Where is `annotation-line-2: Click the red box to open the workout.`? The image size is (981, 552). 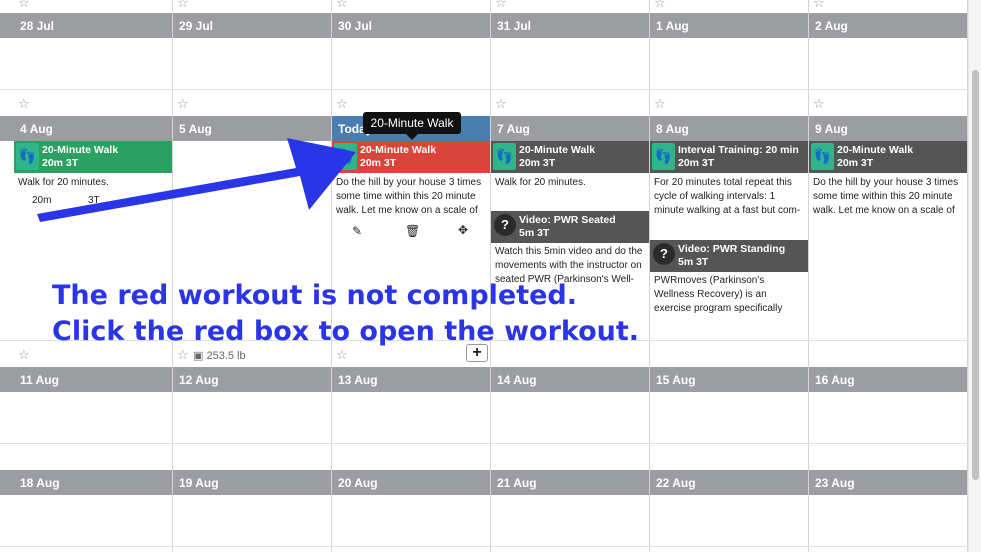 annotation-line-2: Click the red box to open the workout. is located at coordinates (346, 331).